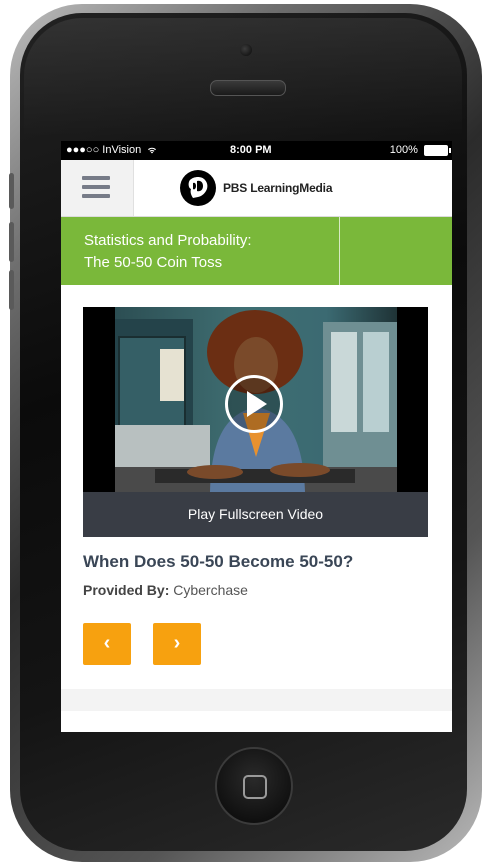 Image resolution: width=491 pixels, height=866 pixels. I want to click on earpiece-speaker, so click(248, 88).